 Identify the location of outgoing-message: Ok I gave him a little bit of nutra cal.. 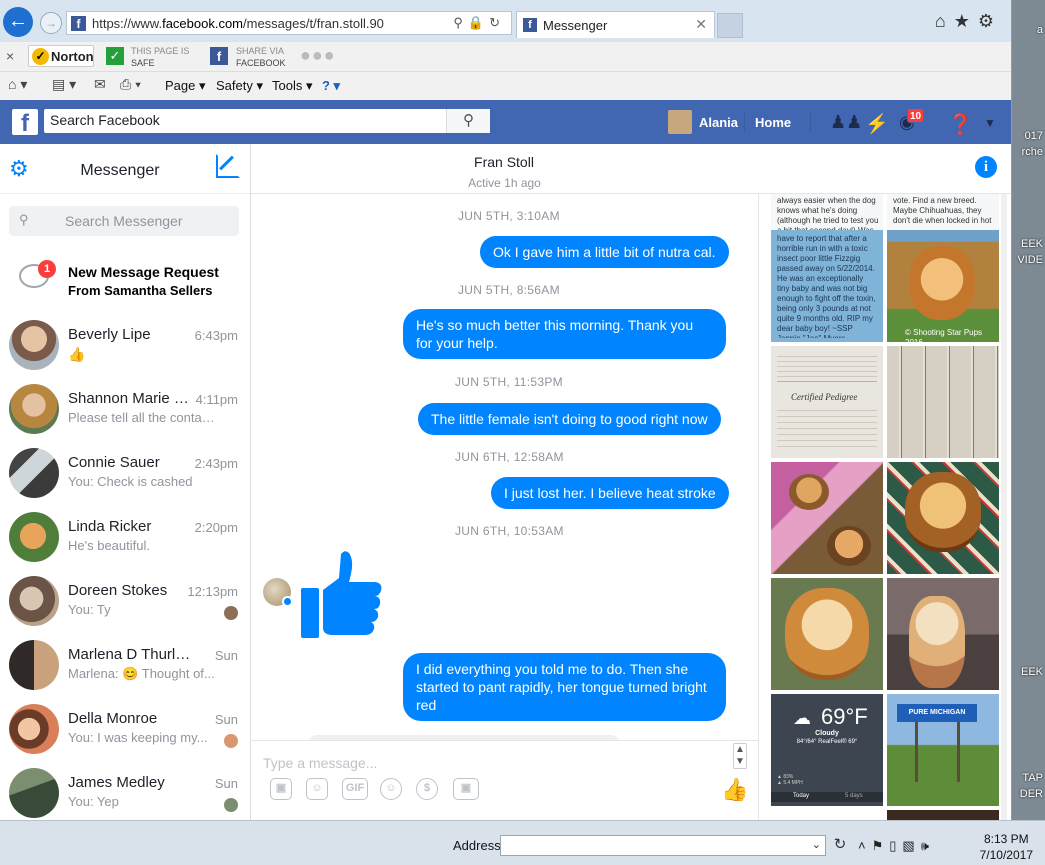
(604, 252).